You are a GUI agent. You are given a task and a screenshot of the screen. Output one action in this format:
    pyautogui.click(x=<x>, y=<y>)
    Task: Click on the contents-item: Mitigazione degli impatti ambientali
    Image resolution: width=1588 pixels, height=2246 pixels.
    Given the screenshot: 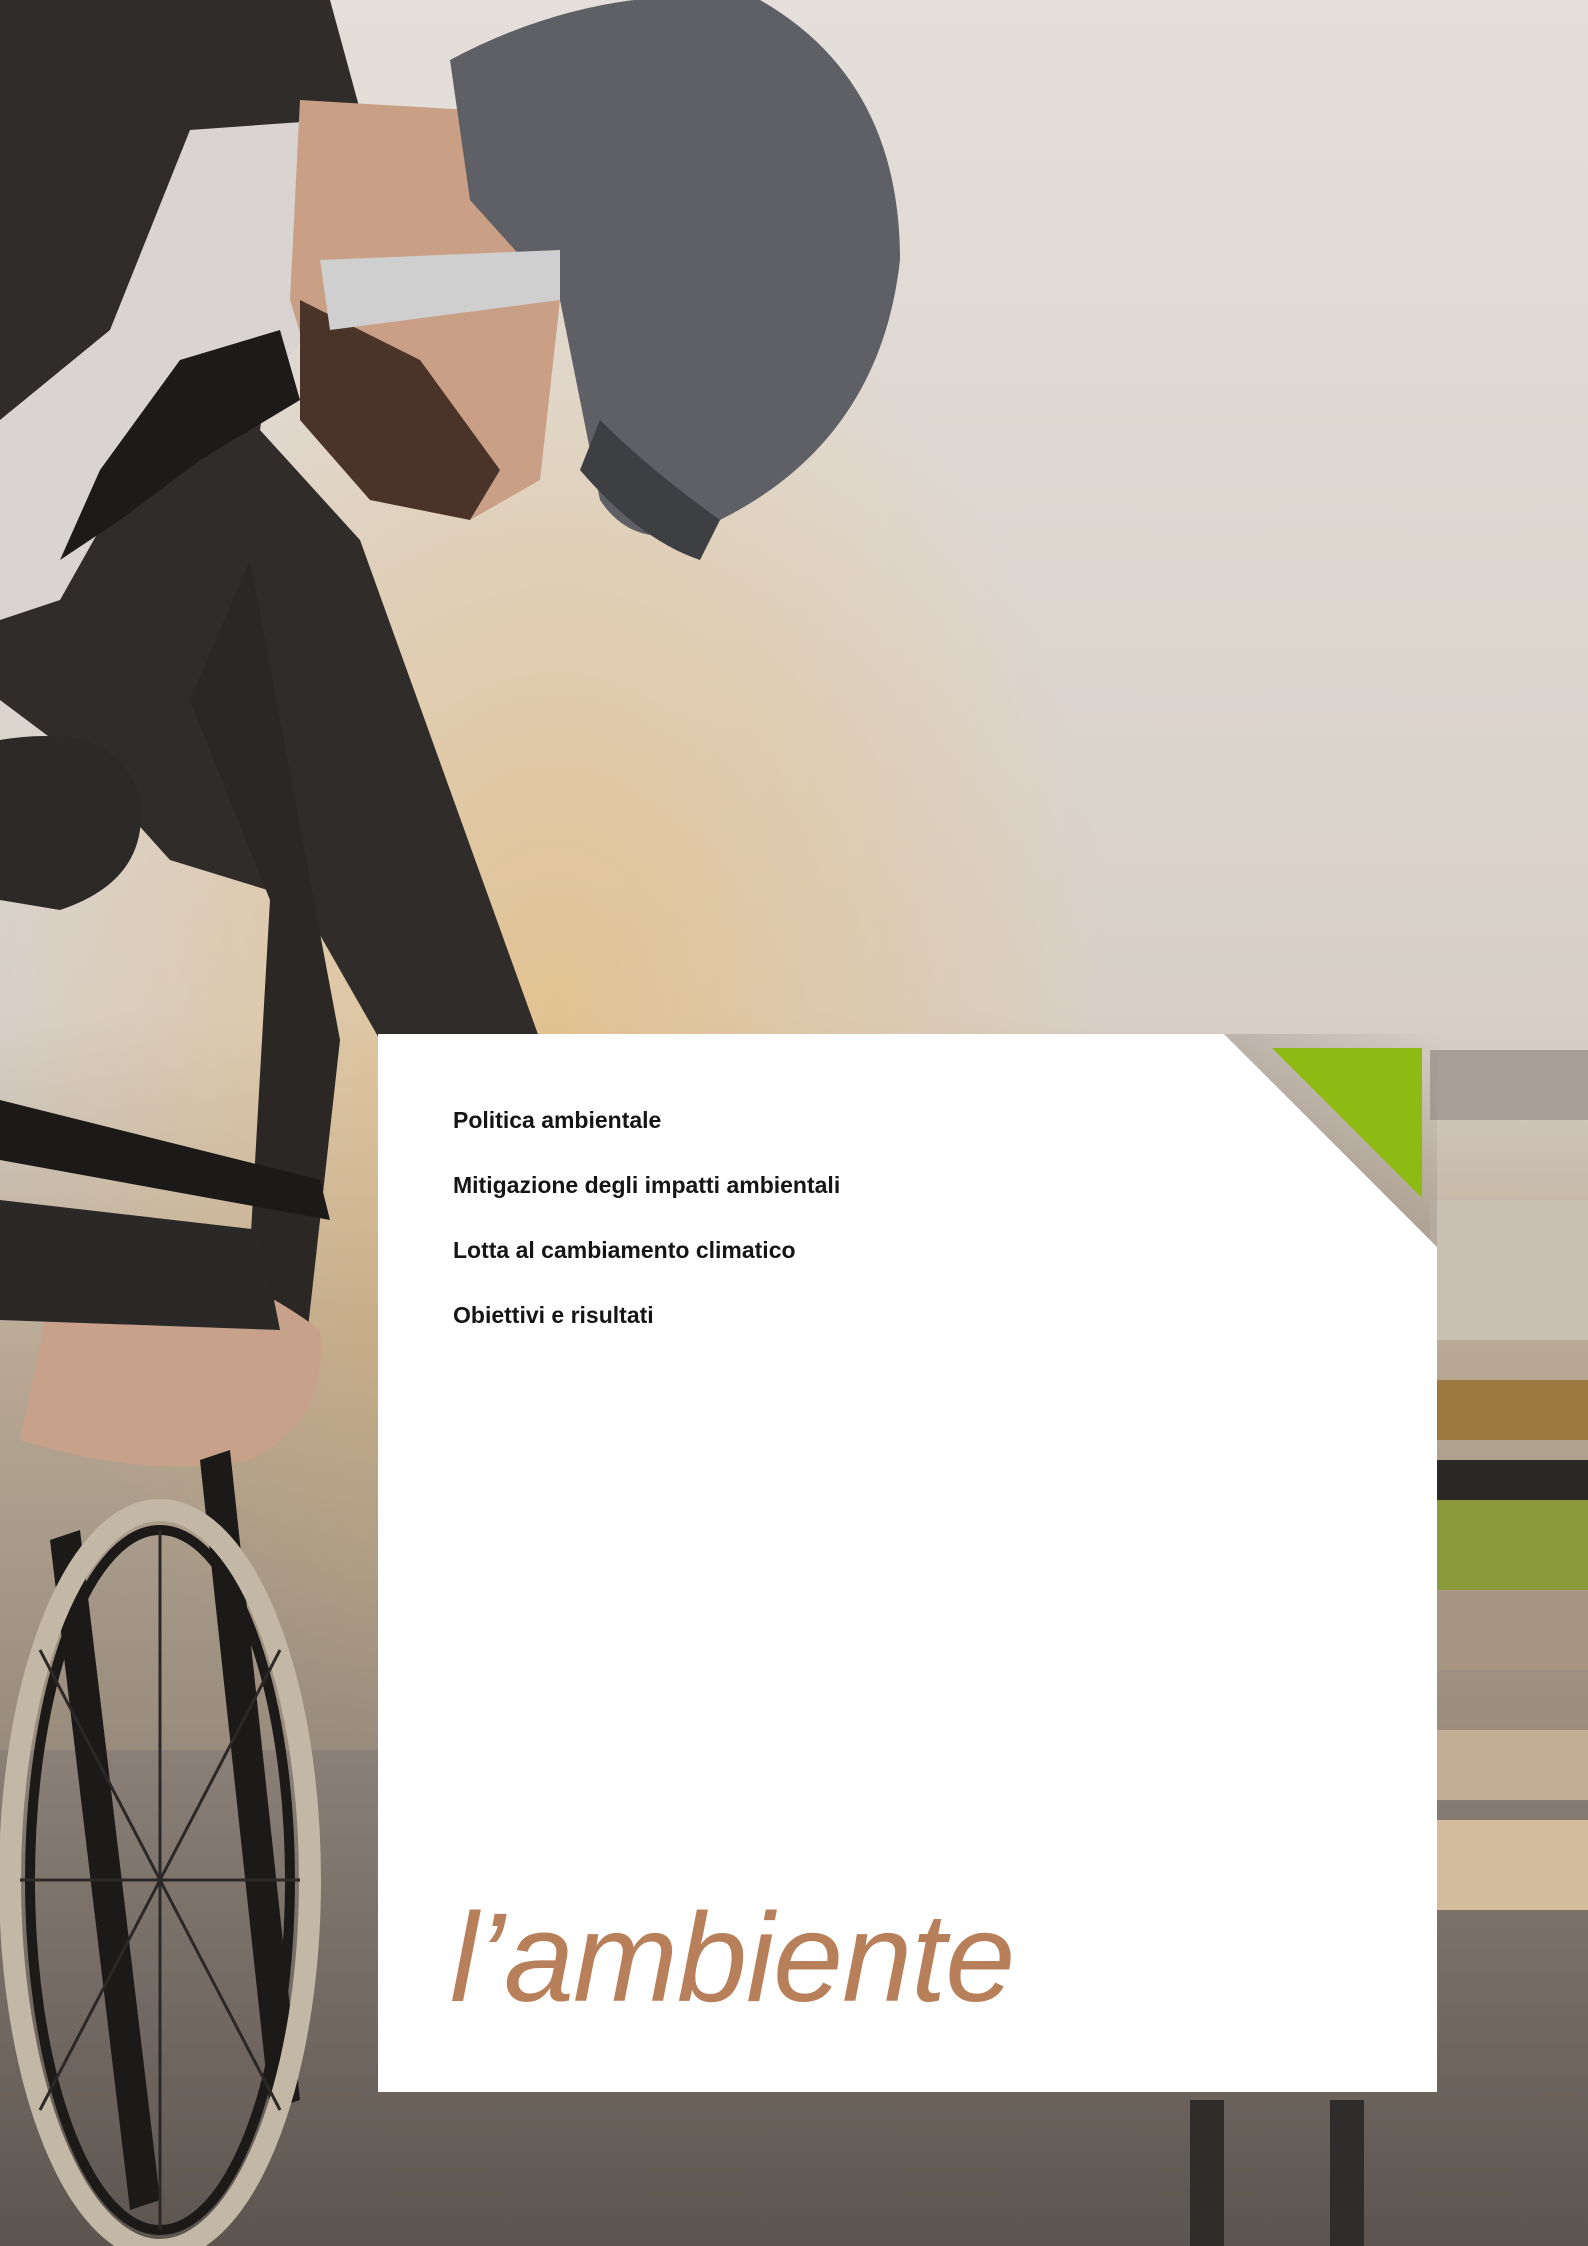 What is the action you would take?
    pyautogui.click(x=647, y=1185)
    